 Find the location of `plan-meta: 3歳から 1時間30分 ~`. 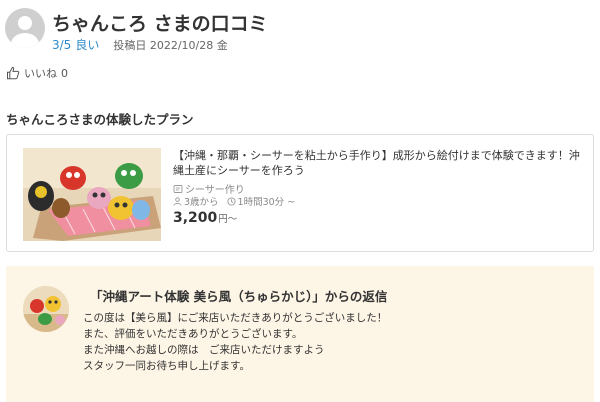

plan-meta: 3歳から 1時間30分 ~ is located at coordinates (234, 201).